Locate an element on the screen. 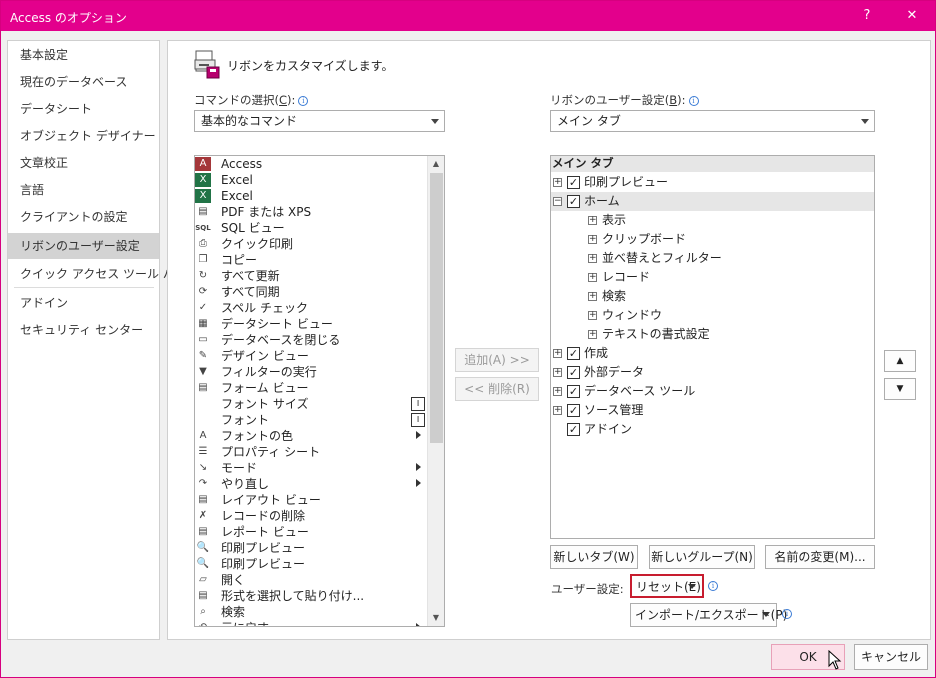 The width and height of the screenshot is (936, 678). help-button: ? is located at coordinates (867, 16).